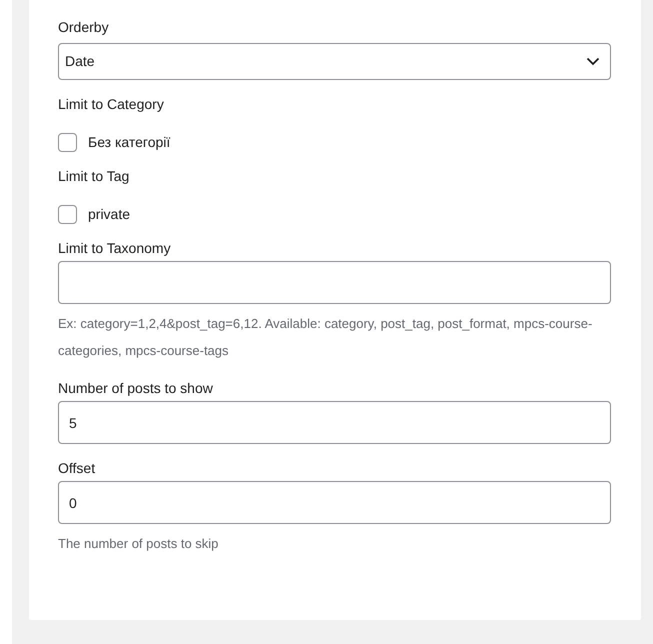 This screenshot has width=653, height=644. I want to click on select-field: Date, so click(334, 61).